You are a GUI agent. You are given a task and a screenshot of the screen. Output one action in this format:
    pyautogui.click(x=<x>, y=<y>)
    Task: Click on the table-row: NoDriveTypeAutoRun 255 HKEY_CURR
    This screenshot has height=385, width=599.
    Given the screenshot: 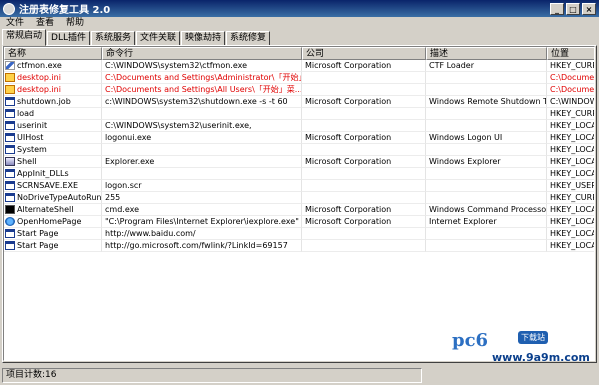 What is the action you would take?
    pyautogui.click(x=299, y=198)
    